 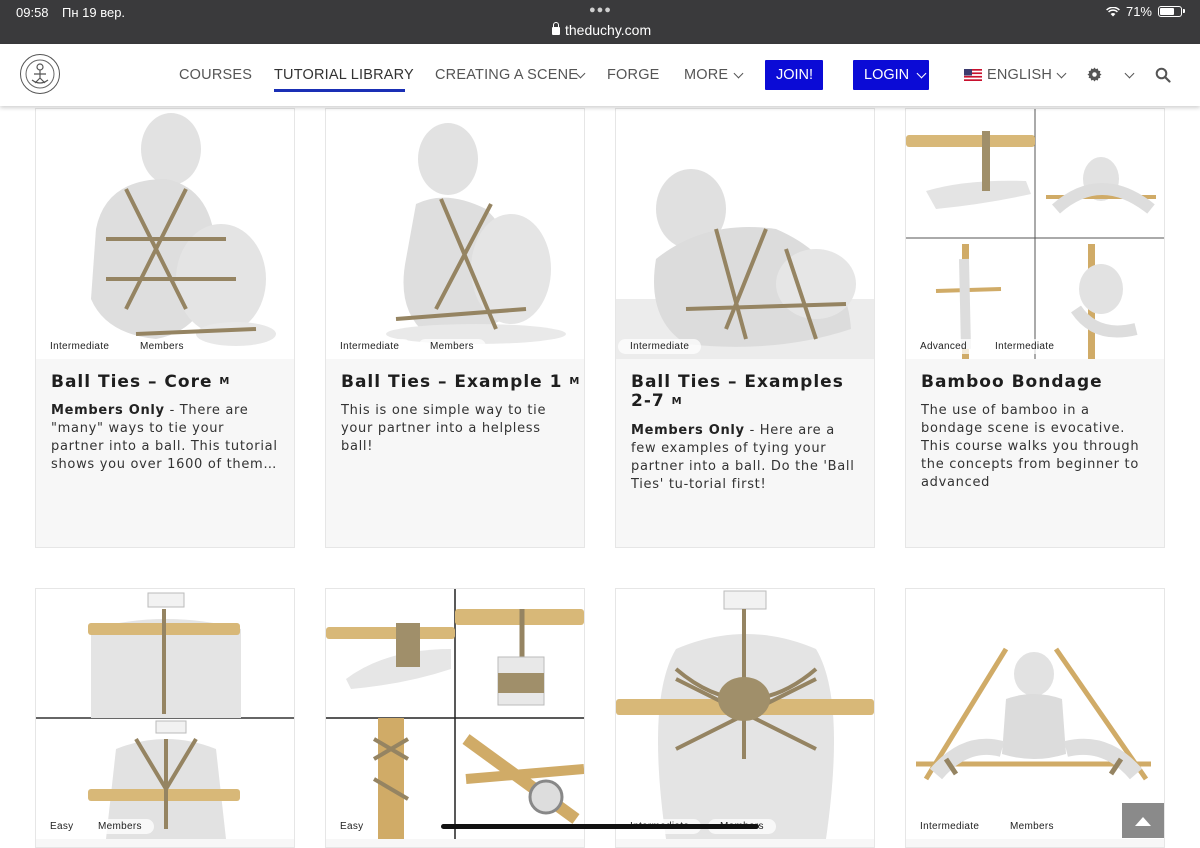 I want to click on active-tab-indicator, so click(x=339, y=90).